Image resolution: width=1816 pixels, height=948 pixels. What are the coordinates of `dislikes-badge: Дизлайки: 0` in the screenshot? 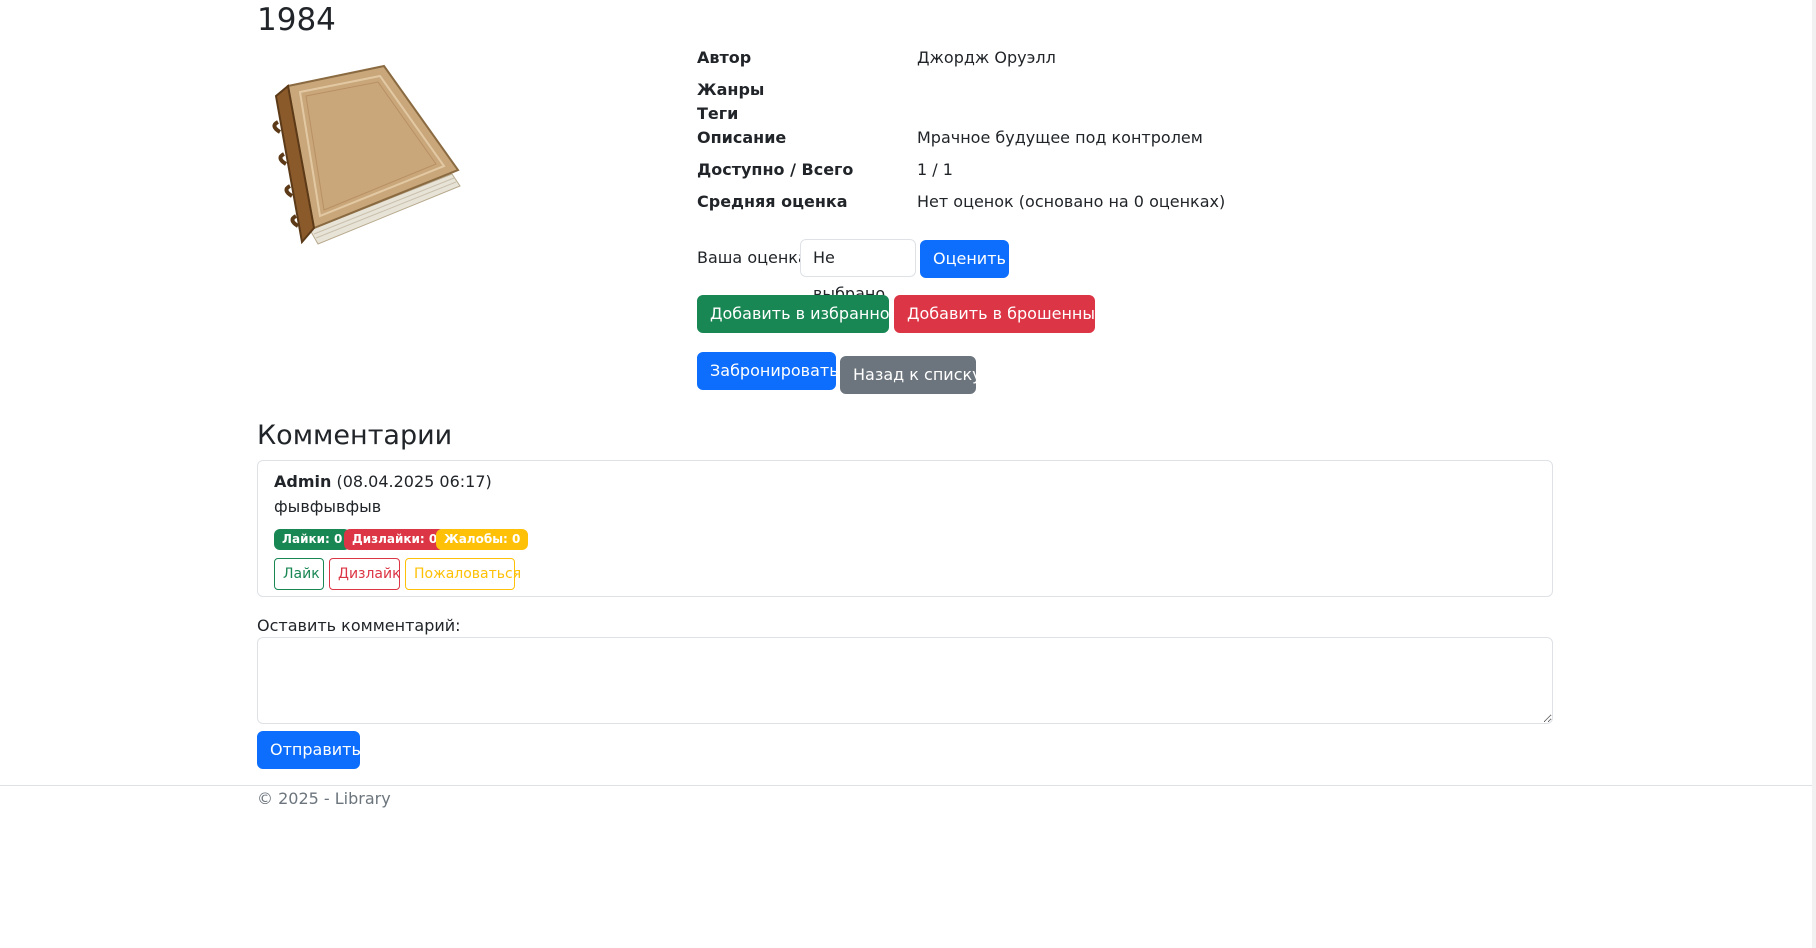 It's located at (395, 539).